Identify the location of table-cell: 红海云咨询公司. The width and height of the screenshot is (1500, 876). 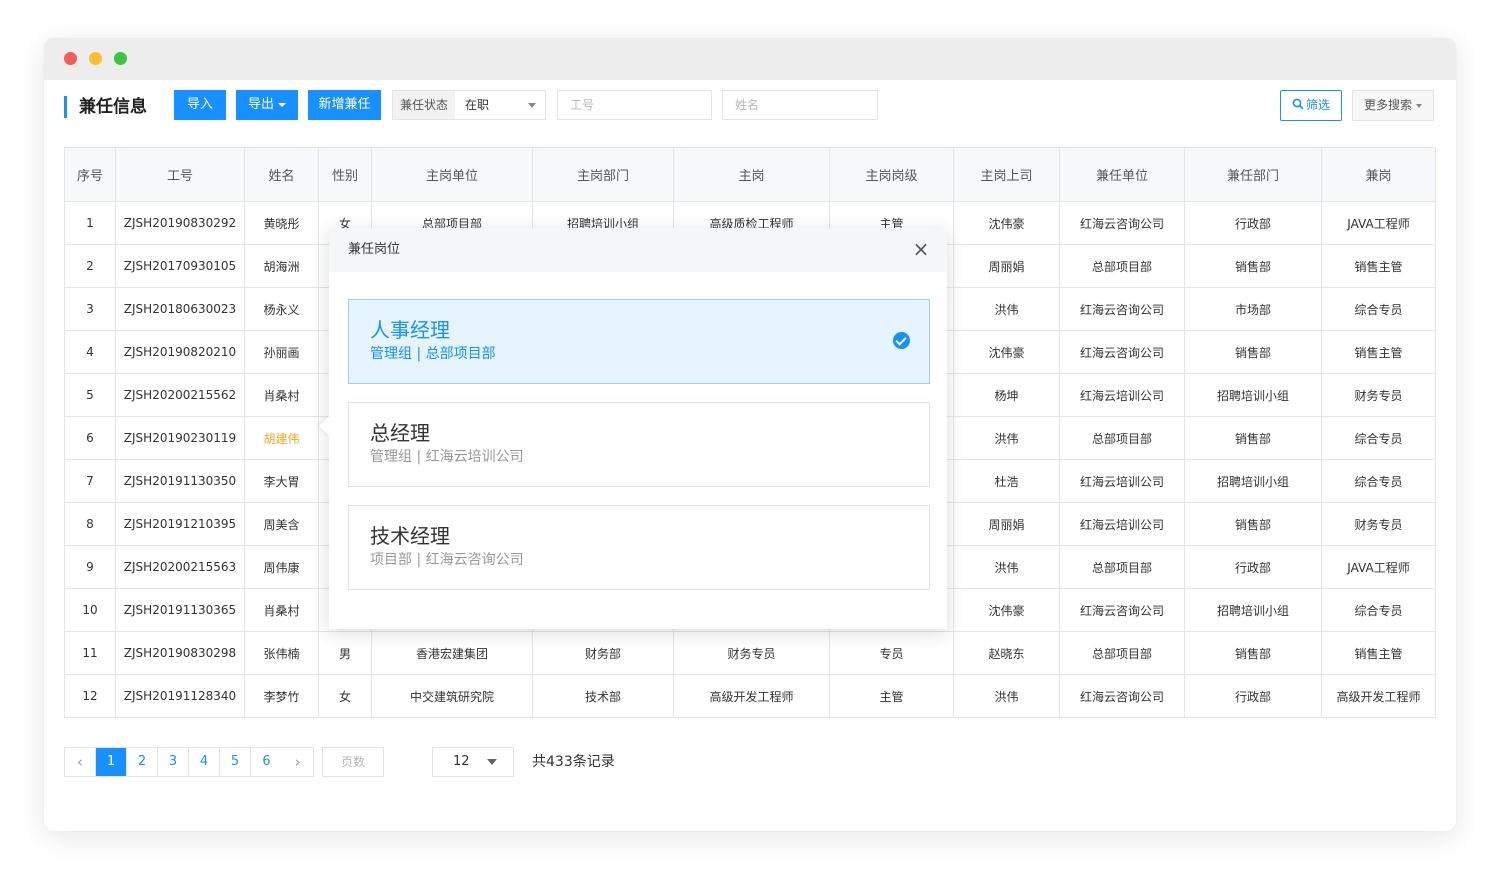
(1122, 696).